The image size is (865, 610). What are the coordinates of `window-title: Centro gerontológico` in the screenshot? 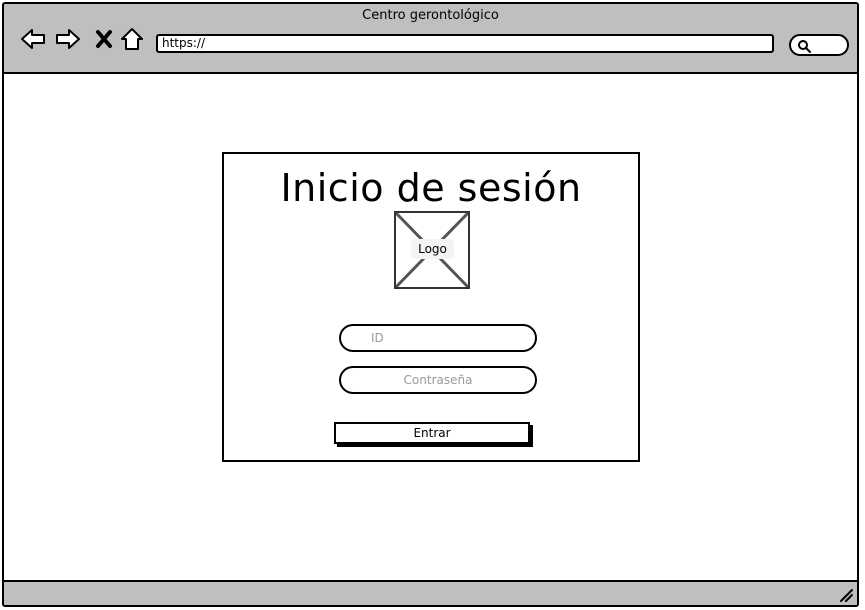 It's located at (430, 15).